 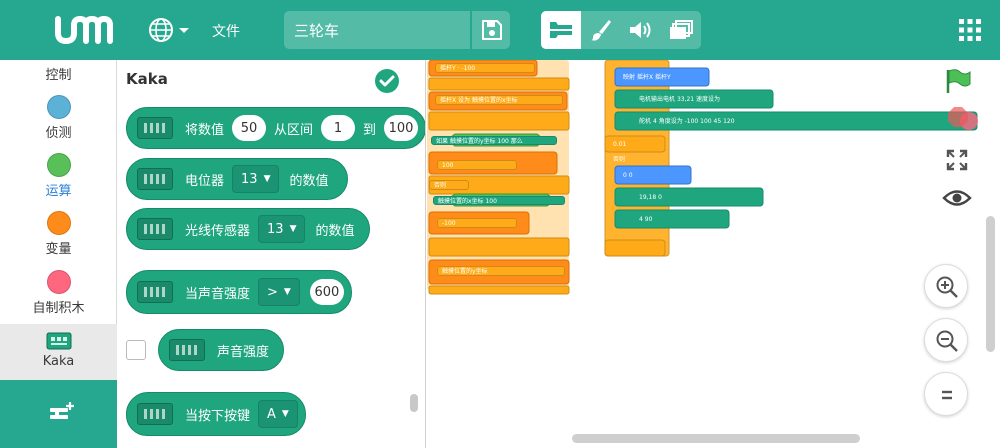 What do you see at coordinates (414, 403) in the screenshot?
I see `flyout-scrollbar` at bounding box center [414, 403].